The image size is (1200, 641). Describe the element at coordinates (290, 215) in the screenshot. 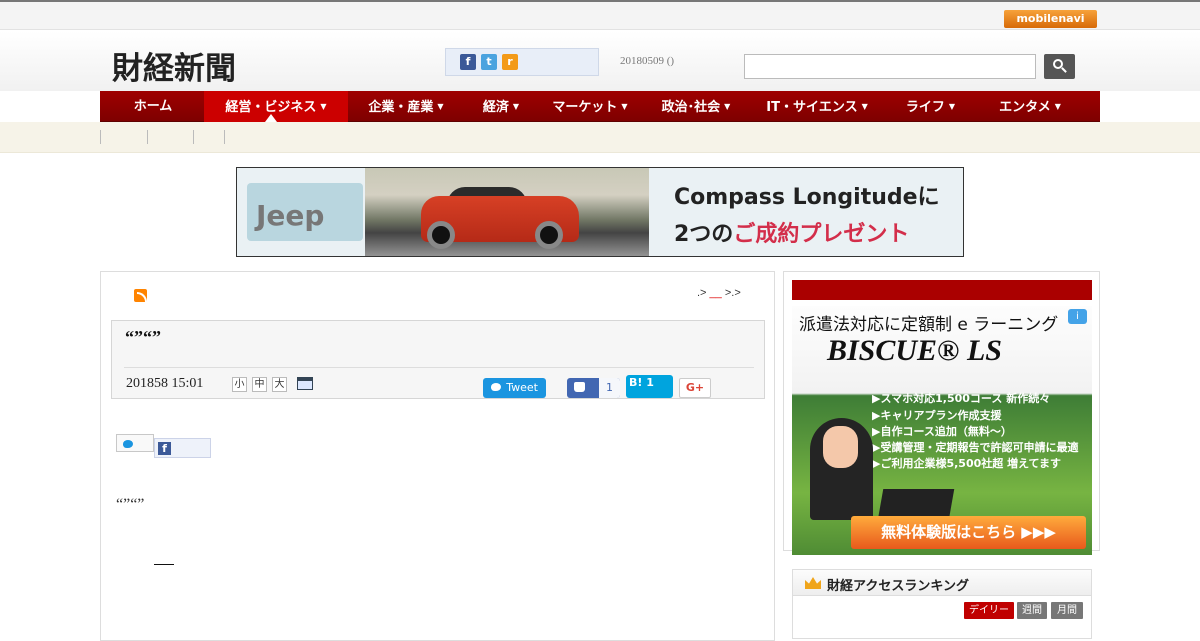

I see `jeep-brand-text: Jeep` at that location.